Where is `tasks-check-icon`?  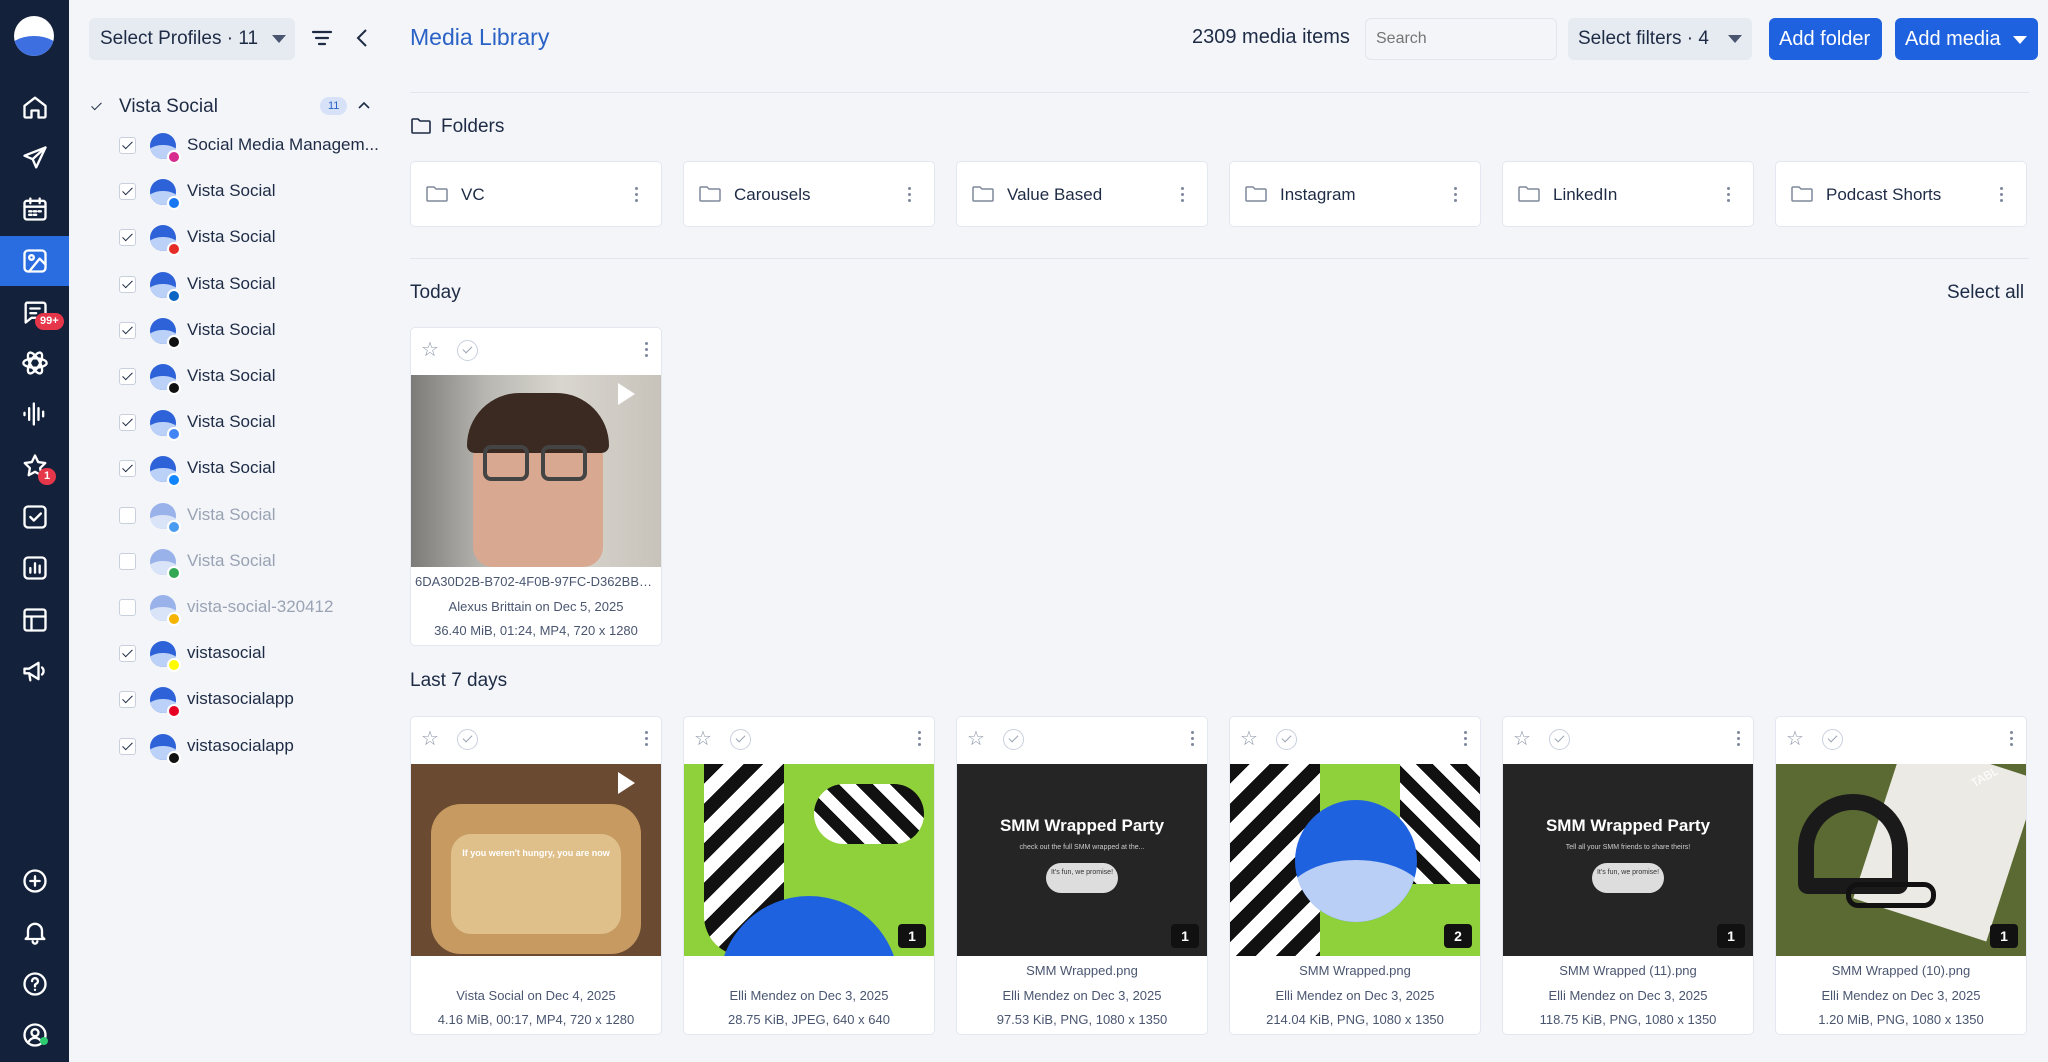
tasks-check-icon is located at coordinates (34, 517).